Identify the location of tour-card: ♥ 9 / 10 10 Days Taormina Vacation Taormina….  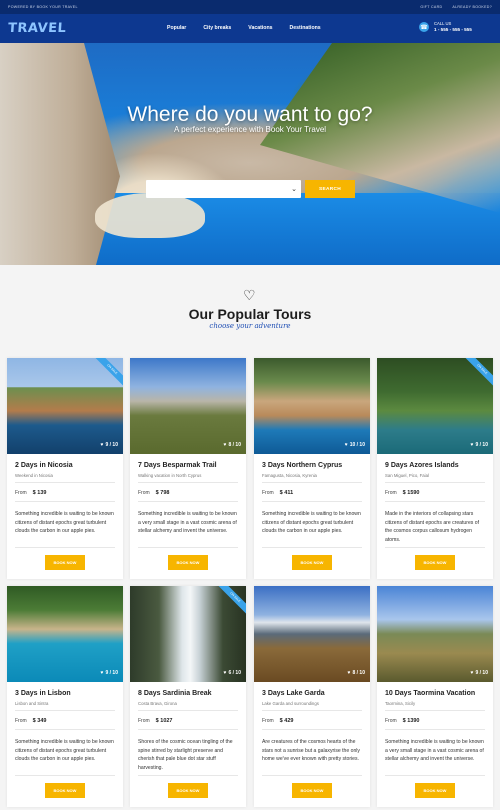
(435, 696).